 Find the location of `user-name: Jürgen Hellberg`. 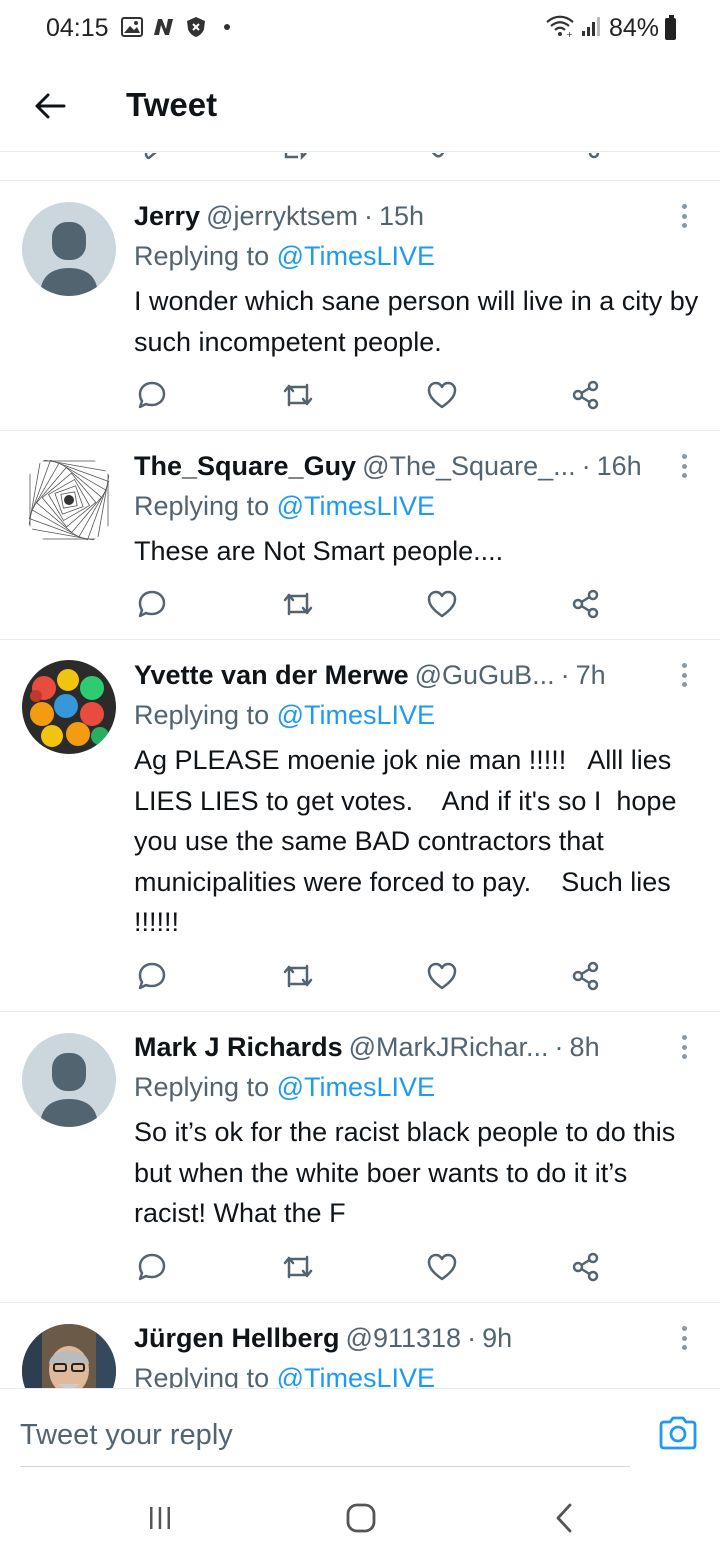

user-name: Jürgen Hellberg is located at coordinates (237, 1338).